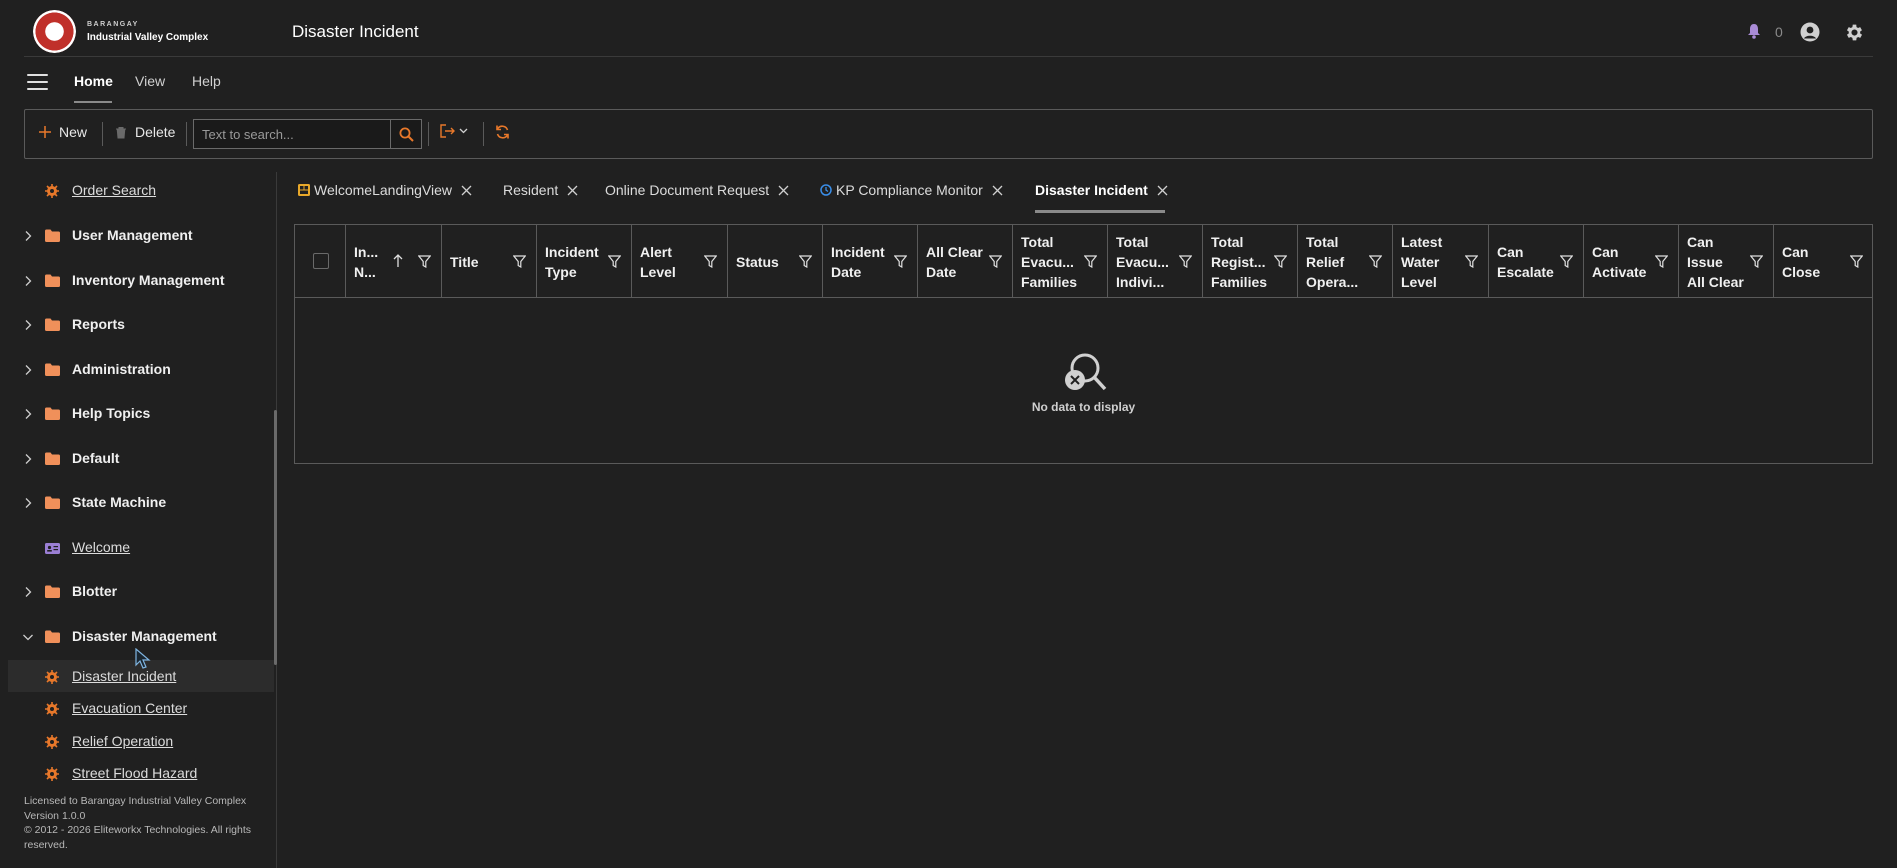 The image size is (1897, 868). Describe the element at coordinates (1249, 261) in the screenshot. I see `column-header-total-regist-families: Total Regist... Families` at that location.